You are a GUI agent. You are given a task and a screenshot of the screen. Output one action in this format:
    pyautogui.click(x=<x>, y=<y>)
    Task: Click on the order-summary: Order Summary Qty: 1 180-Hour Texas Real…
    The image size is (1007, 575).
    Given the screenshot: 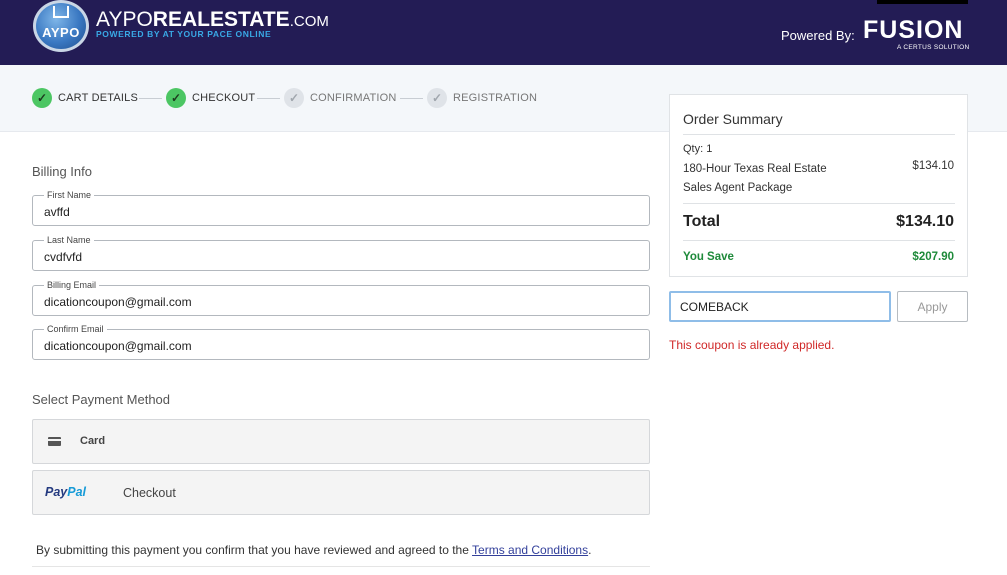 What is the action you would take?
    pyautogui.click(x=818, y=185)
    